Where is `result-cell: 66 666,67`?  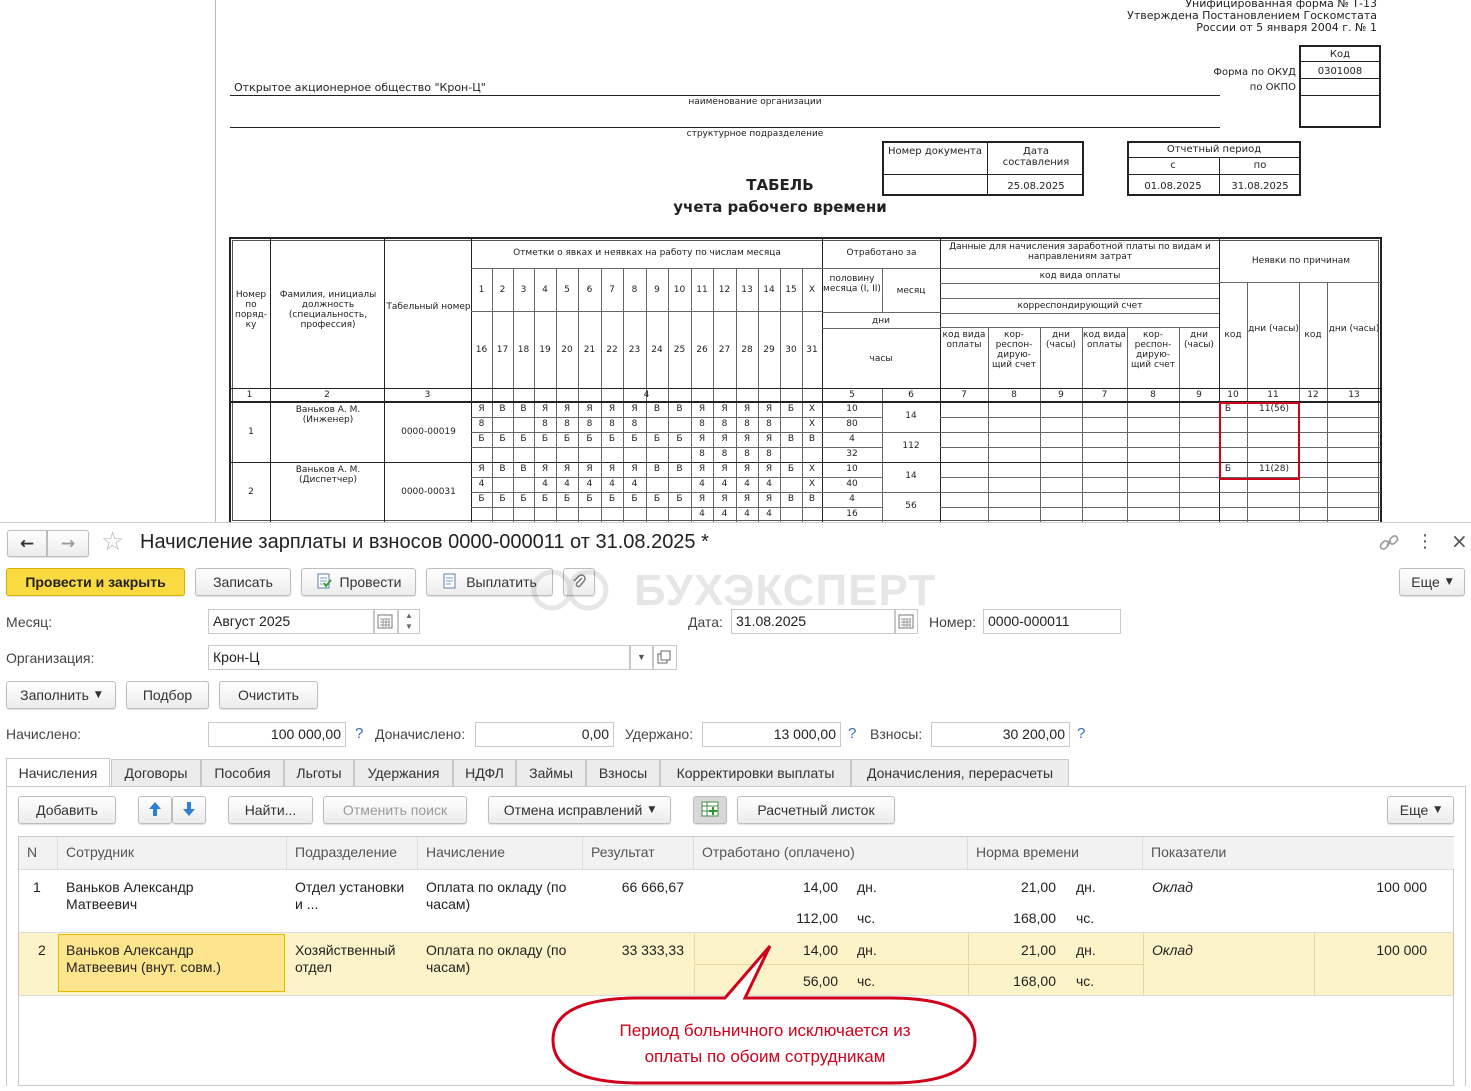
result-cell: 66 666,67 is located at coordinates (633, 887).